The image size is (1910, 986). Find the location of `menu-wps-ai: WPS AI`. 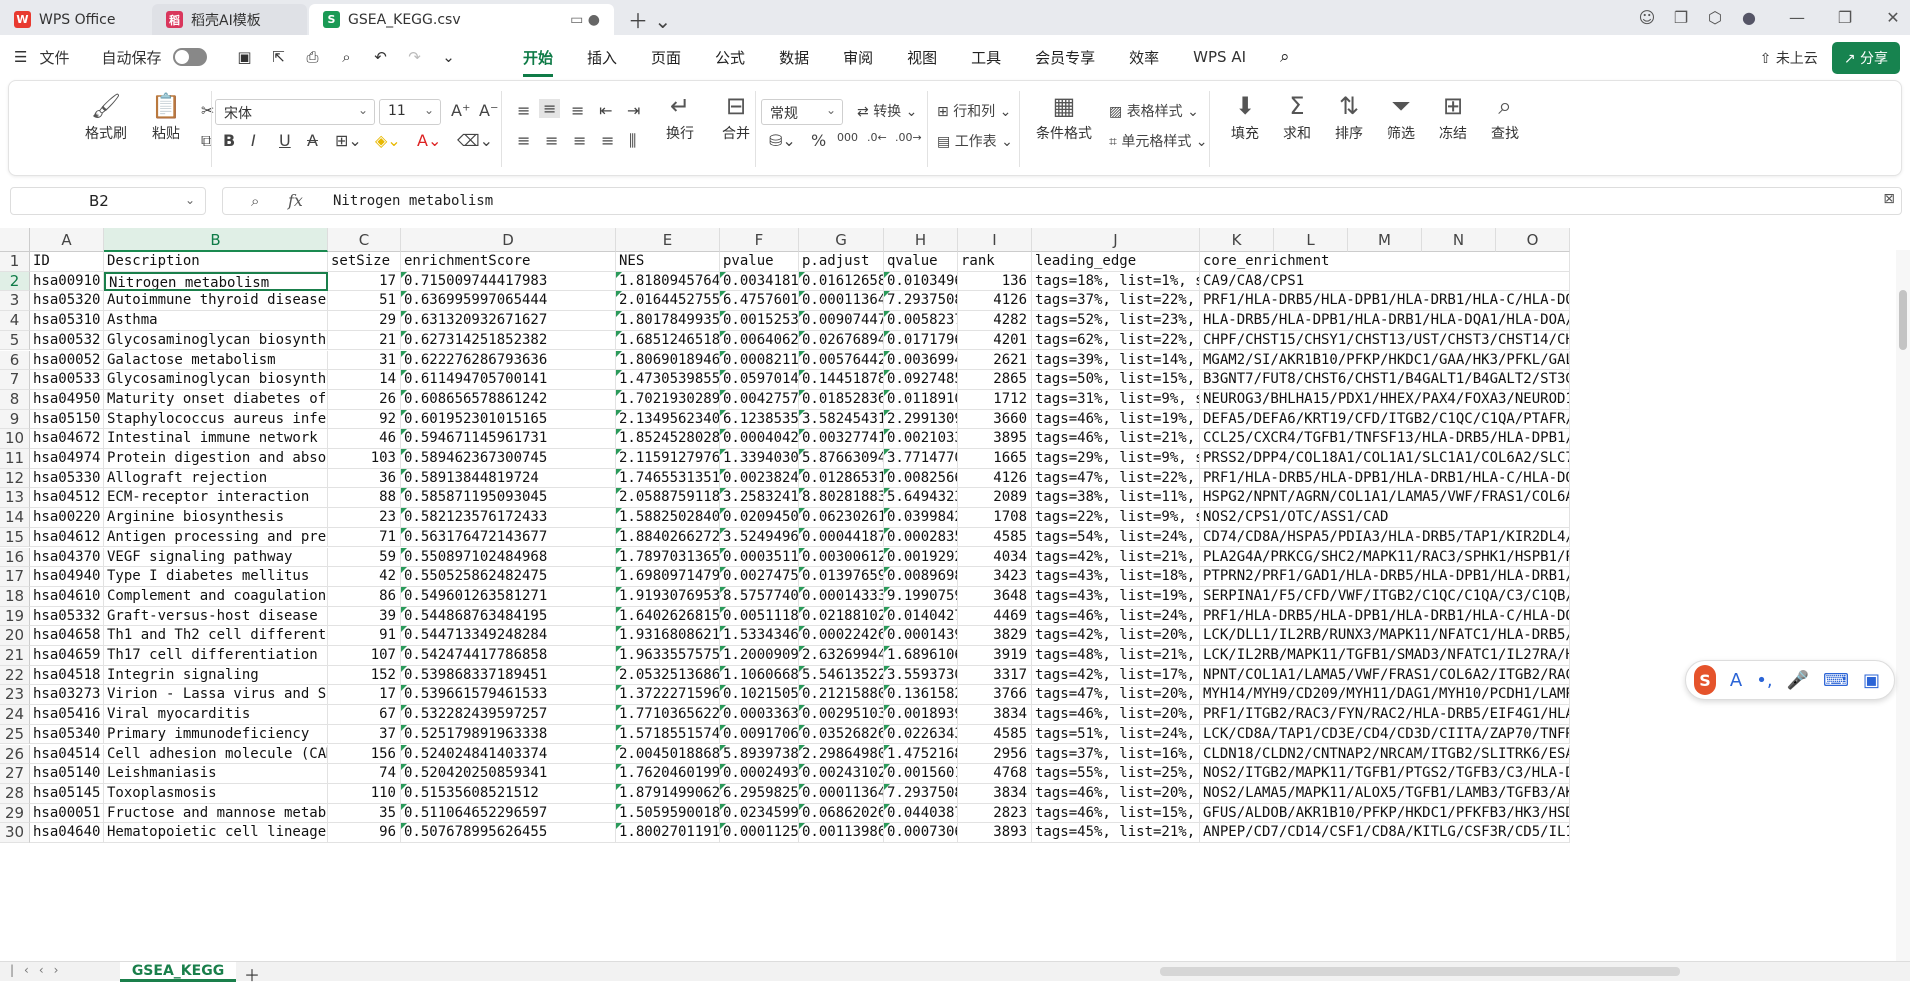

menu-wps-ai: WPS AI is located at coordinates (1219, 57).